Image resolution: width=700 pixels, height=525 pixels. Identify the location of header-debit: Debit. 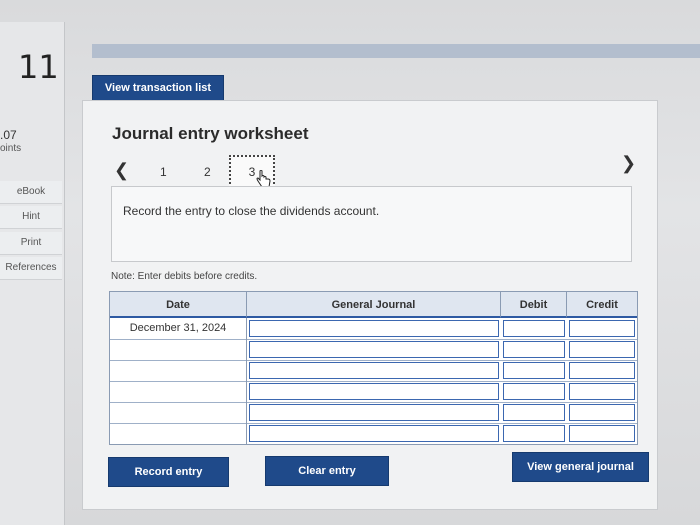
(534, 305).